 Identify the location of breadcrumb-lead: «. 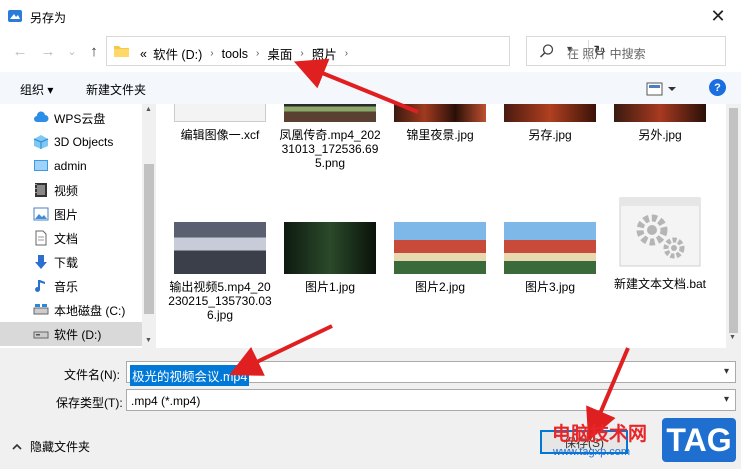
(143, 54).